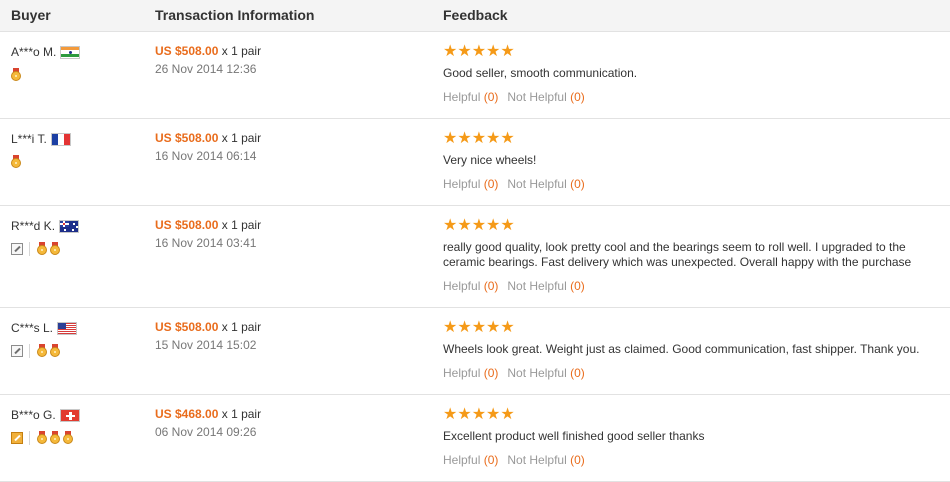 This screenshot has width=950, height=482. Describe the element at coordinates (235, 15) in the screenshot. I see `transaction-column-header: Transaction Information` at that location.